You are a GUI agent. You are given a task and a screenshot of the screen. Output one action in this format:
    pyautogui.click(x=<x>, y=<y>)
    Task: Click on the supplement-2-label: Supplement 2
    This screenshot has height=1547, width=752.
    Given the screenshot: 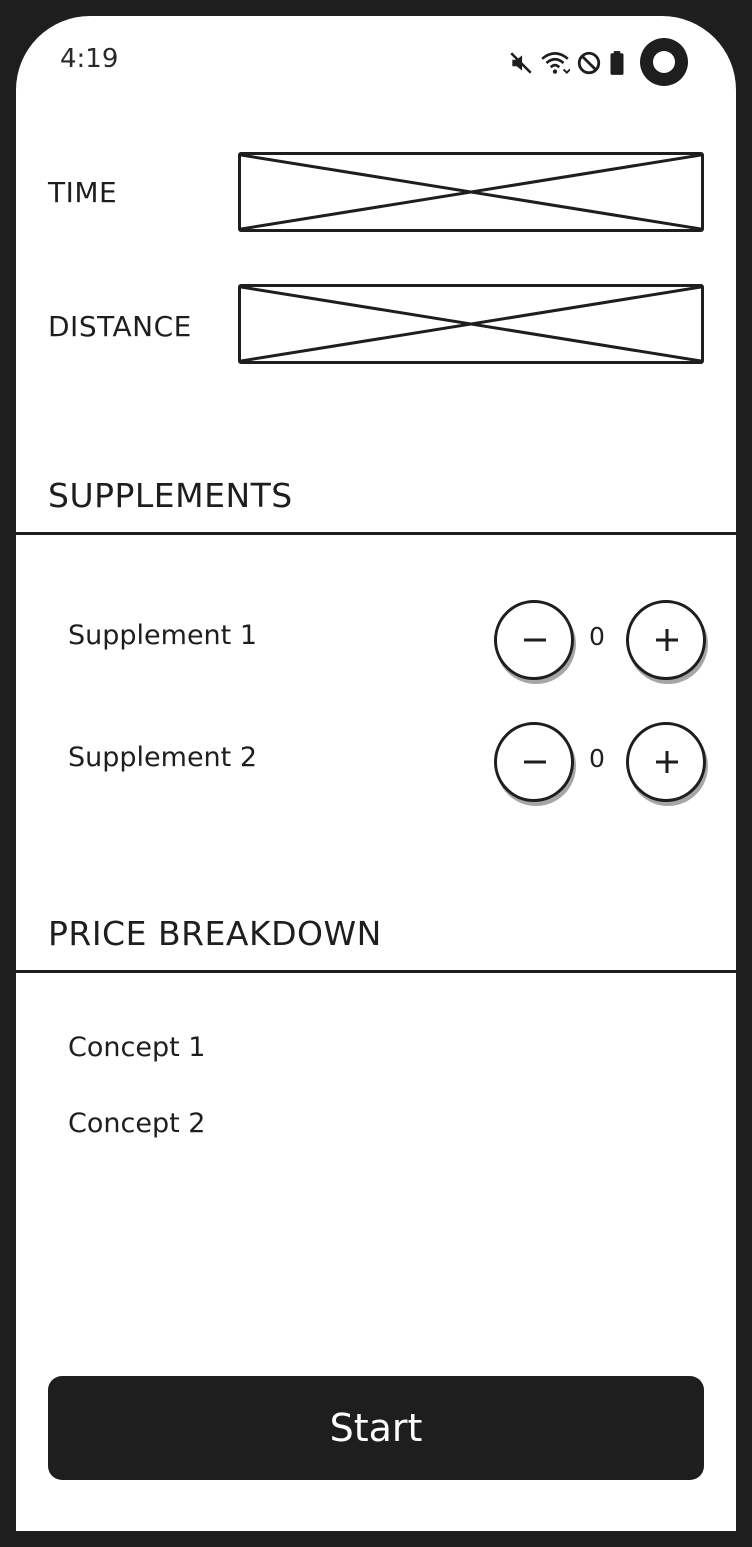 What is the action you would take?
    pyautogui.click(x=163, y=757)
    